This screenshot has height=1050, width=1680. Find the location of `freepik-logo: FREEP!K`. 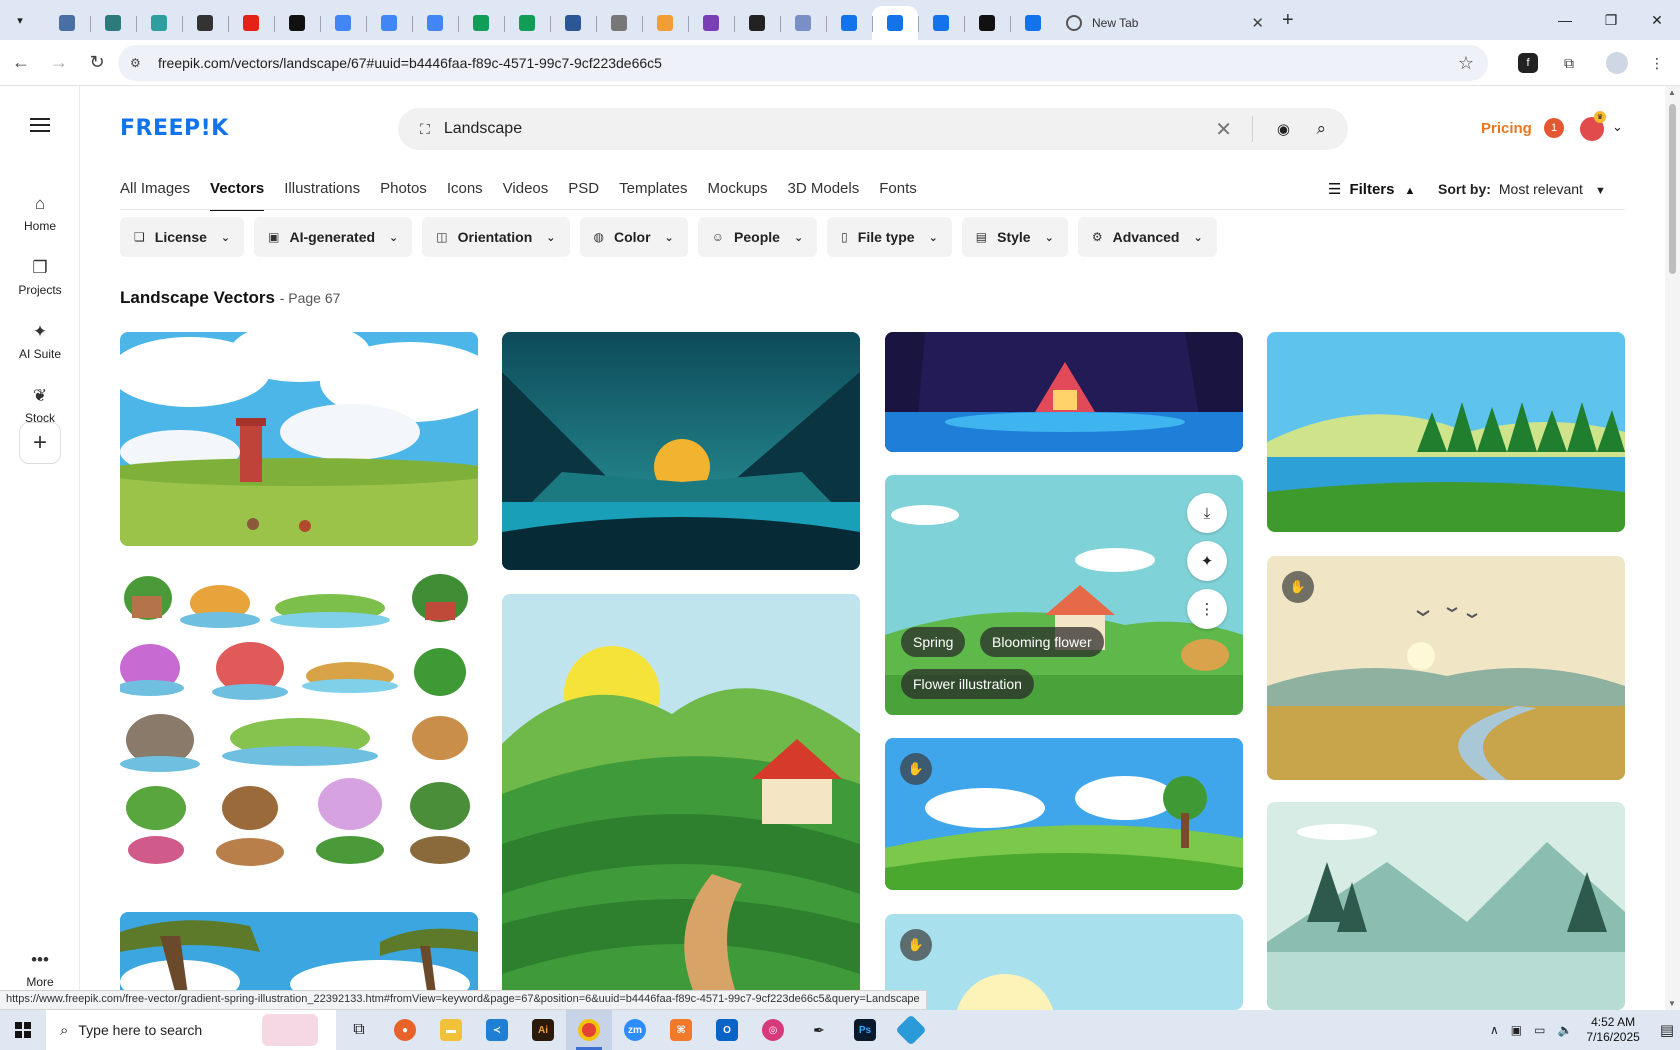

freepik-logo: FREEP!K is located at coordinates (174, 128).